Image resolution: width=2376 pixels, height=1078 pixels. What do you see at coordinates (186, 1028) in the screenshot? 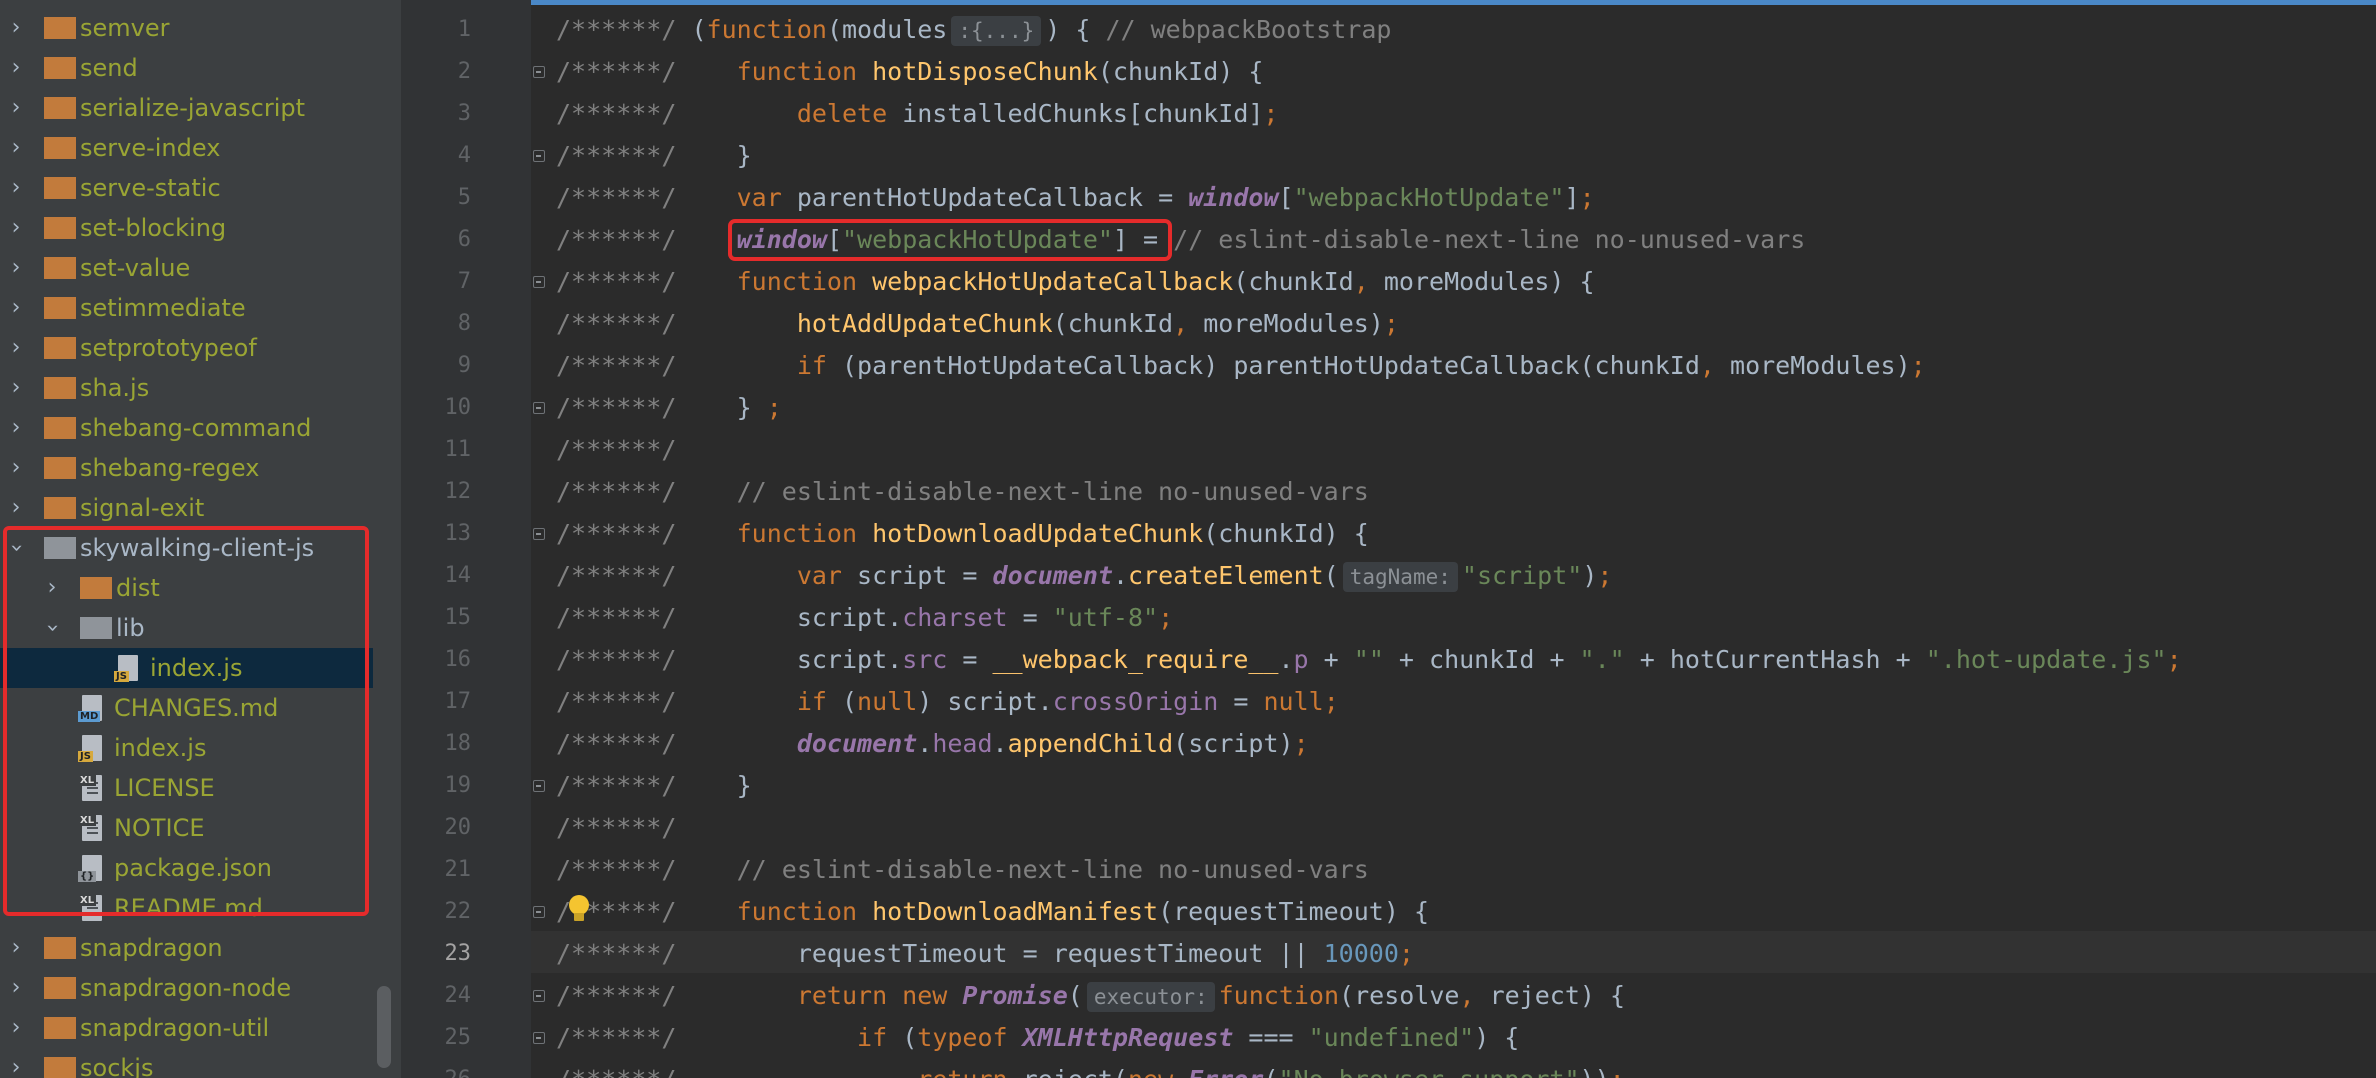
I see `tree-item: › snapdragon-util` at bounding box center [186, 1028].